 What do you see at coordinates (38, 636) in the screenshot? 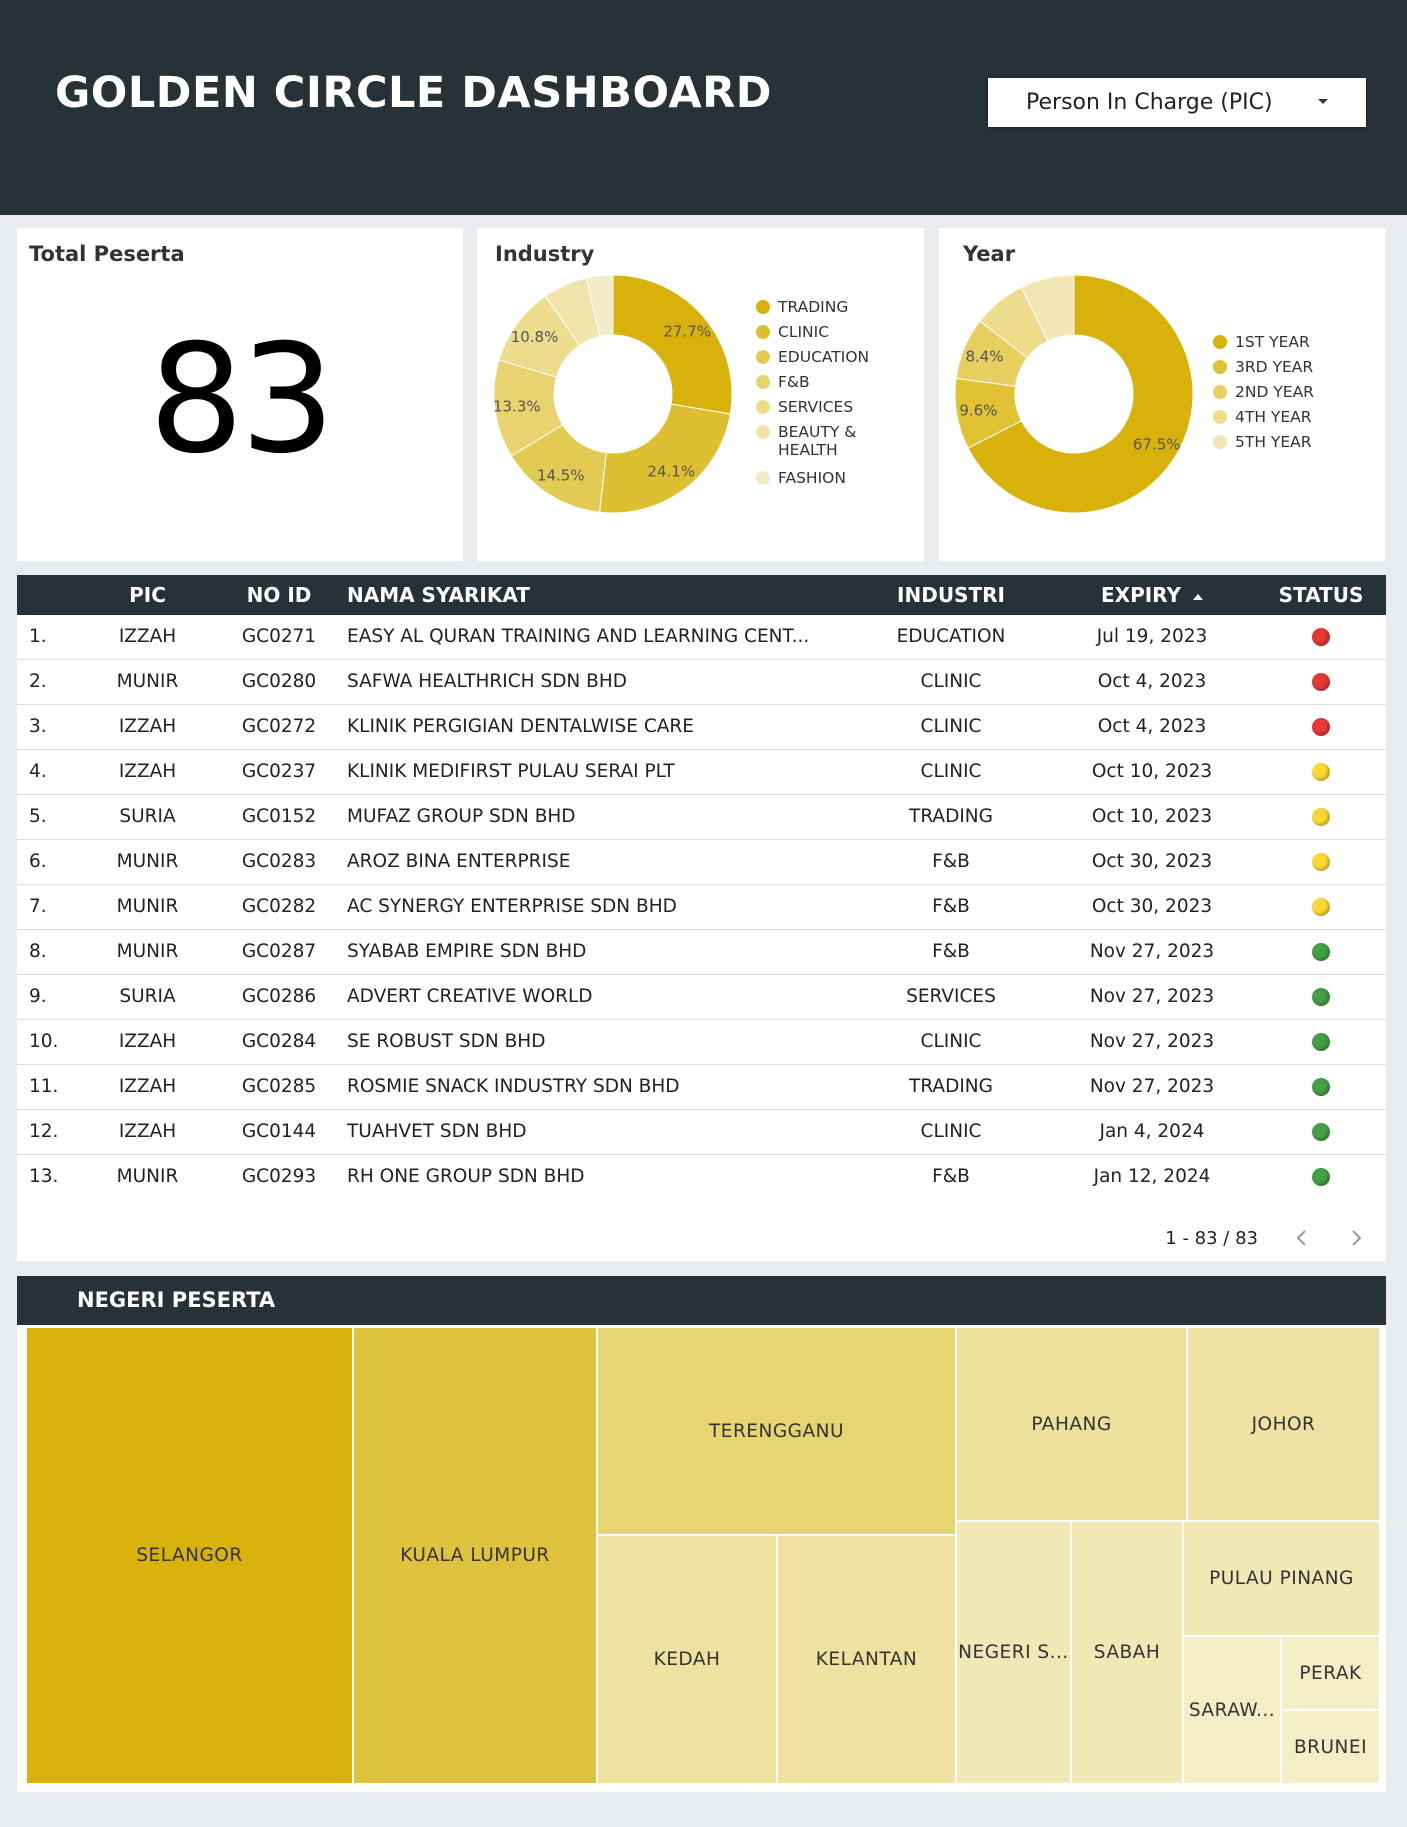
I see `row-index: 1.` at bounding box center [38, 636].